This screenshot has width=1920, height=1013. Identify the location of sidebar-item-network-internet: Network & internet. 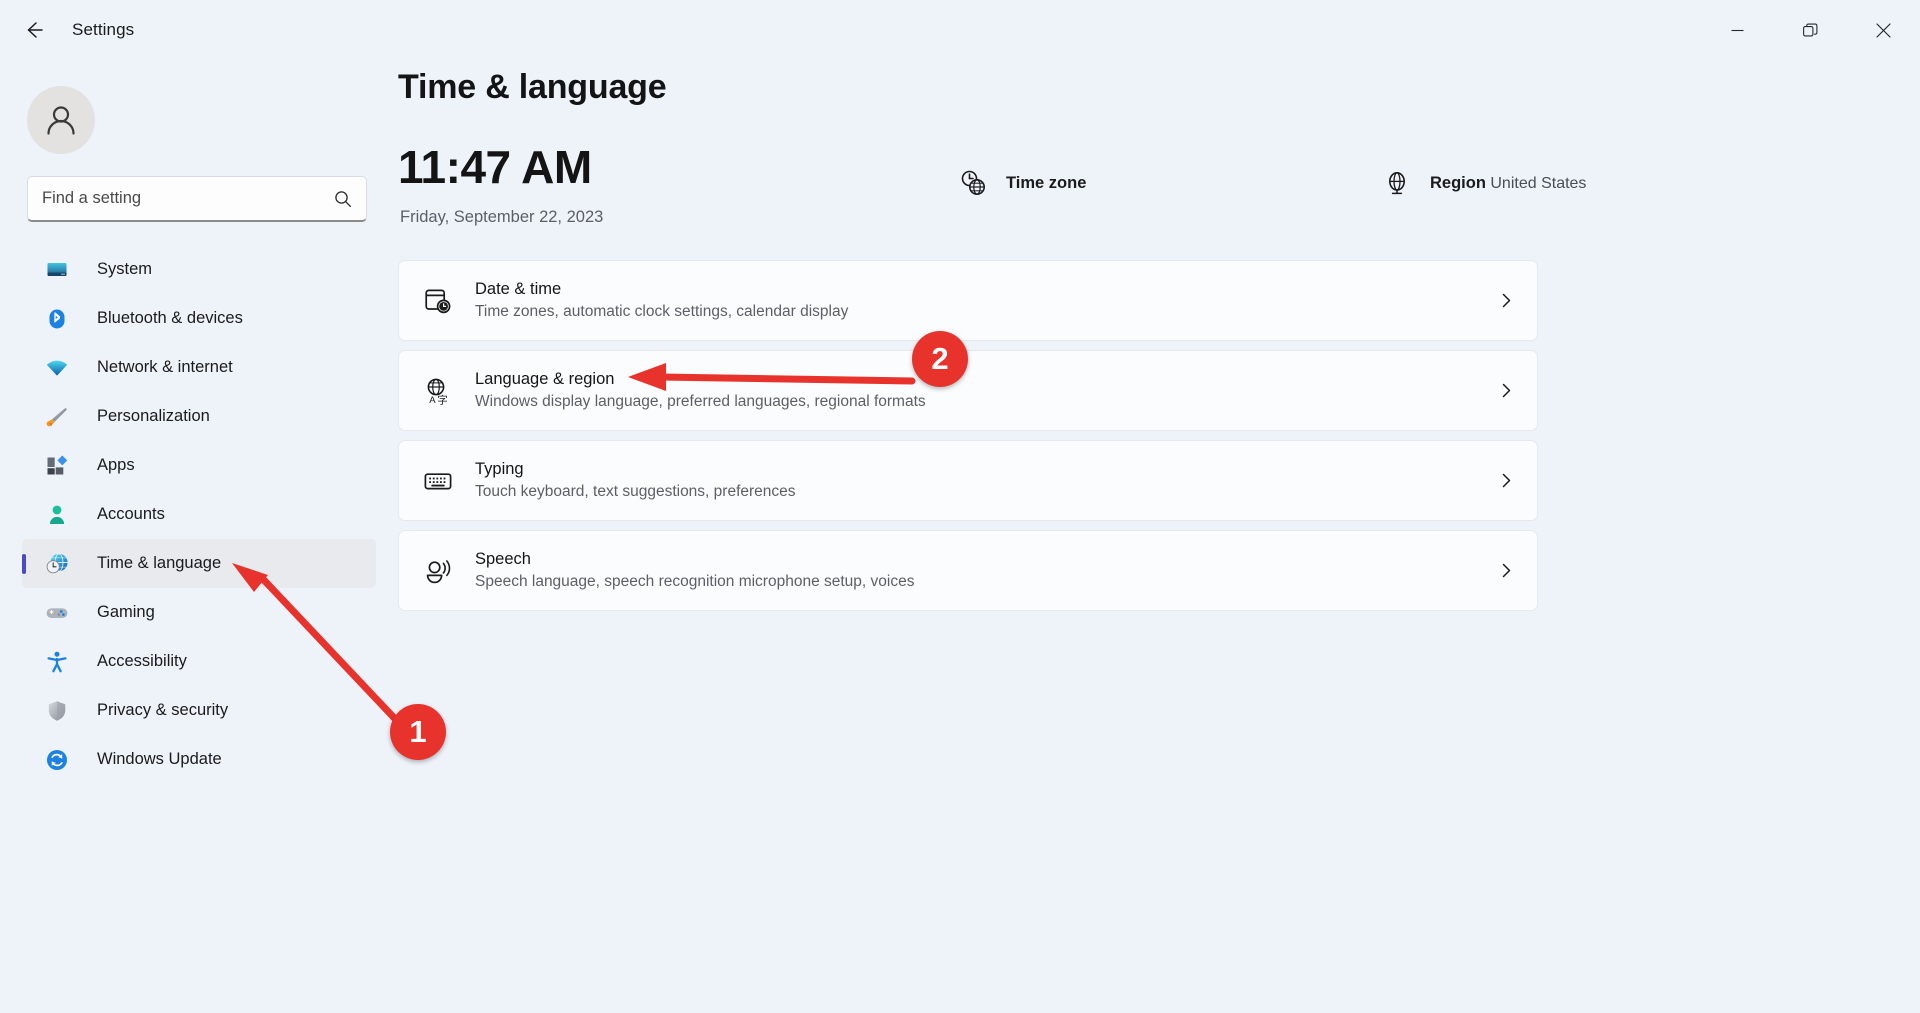
(199, 367).